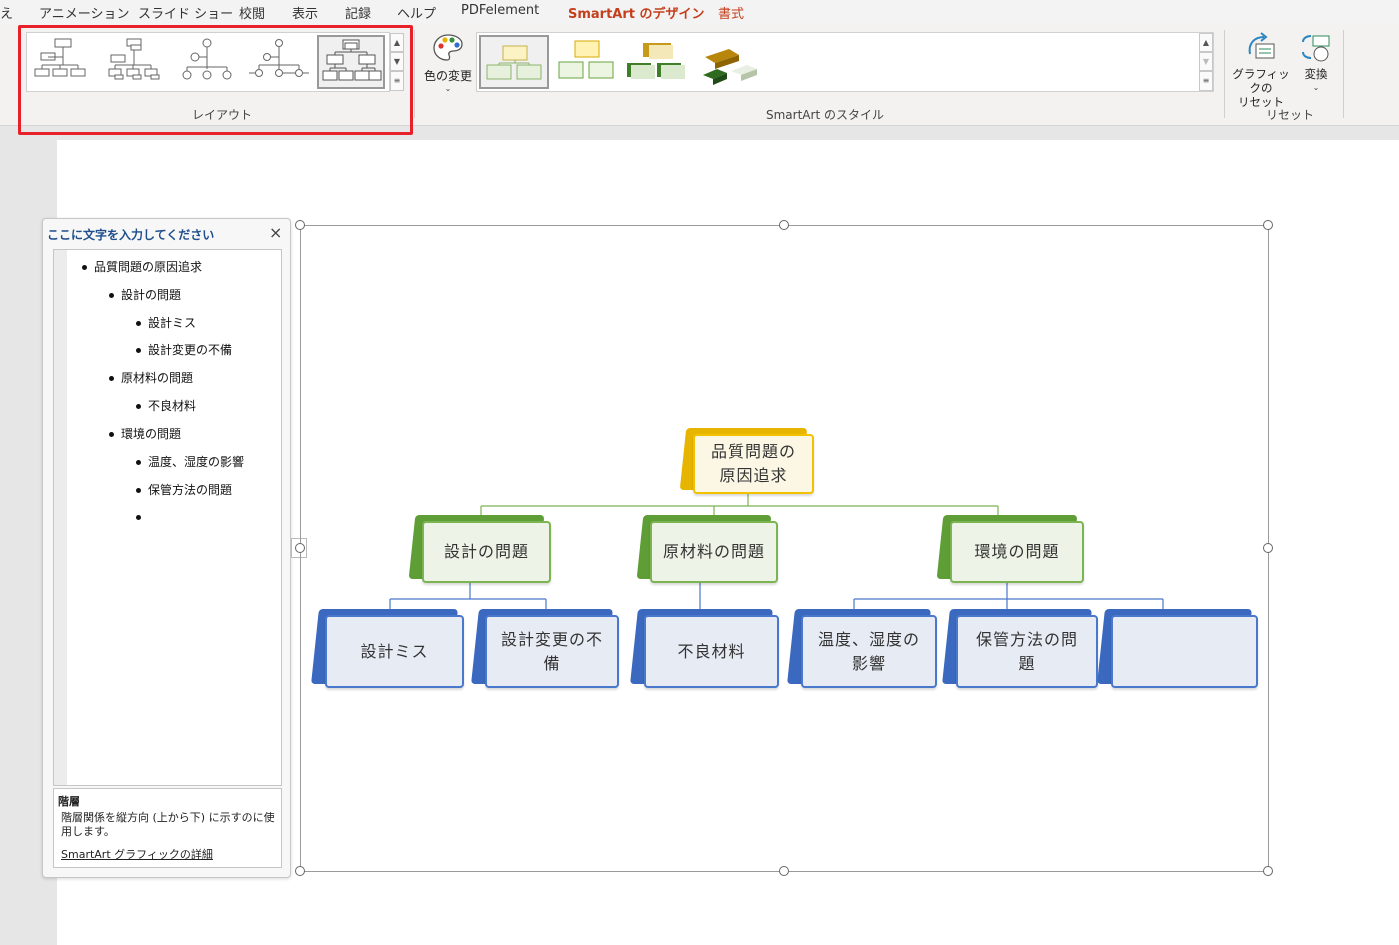 Image resolution: width=1399 pixels, height=945 pixels. I want to click on smartart-node-level2: 設計変更の不備, so click(545, 648).